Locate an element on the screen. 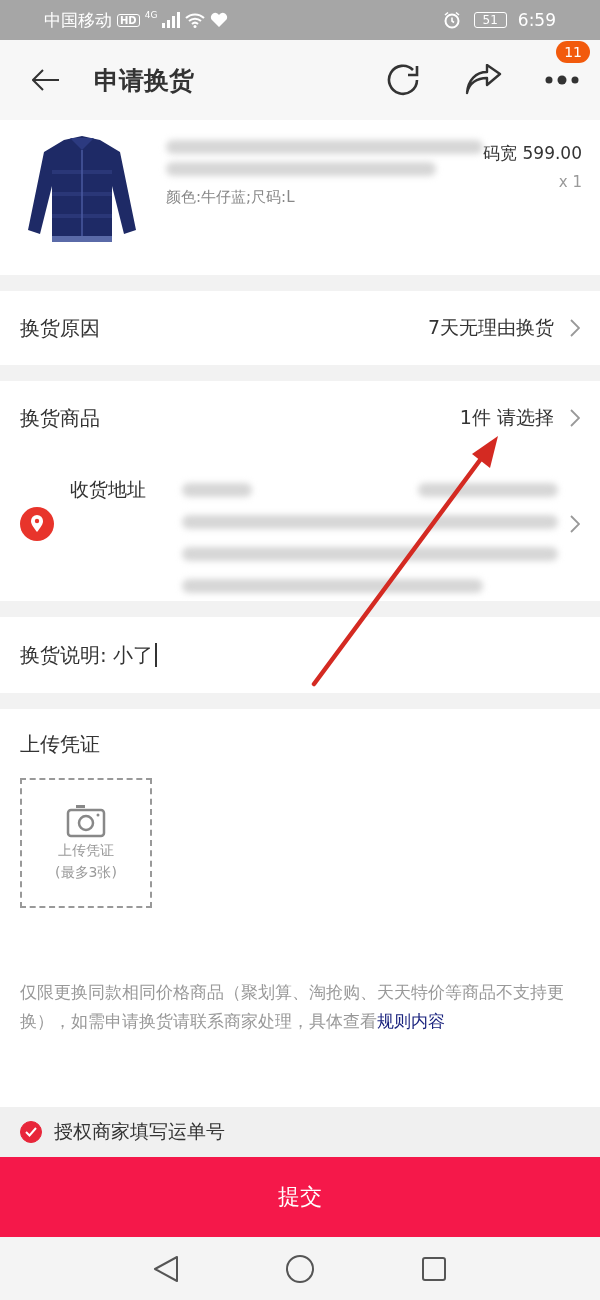  more-icon is located at coordinates (562, 80).